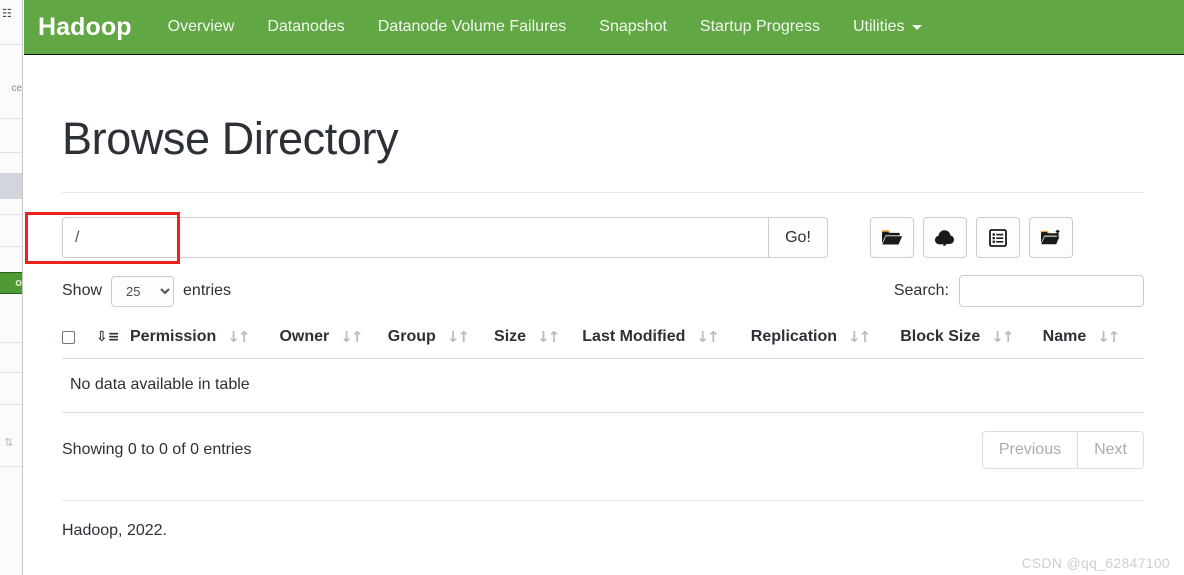  I want to click on background-window-icon: ☷, so click(7, 14).